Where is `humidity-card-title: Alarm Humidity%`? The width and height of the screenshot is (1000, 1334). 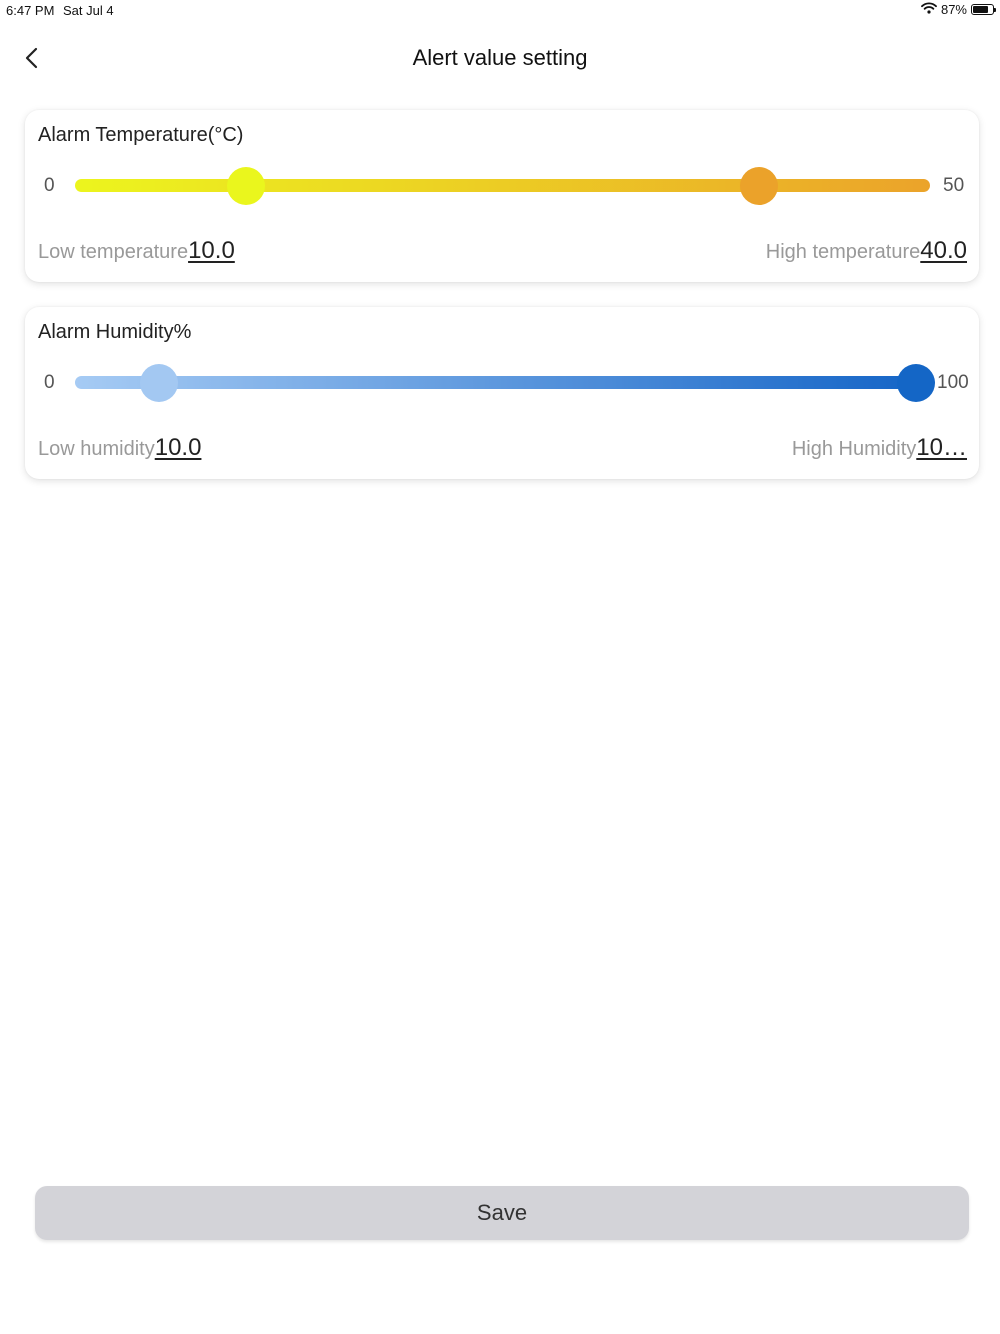 humidity-card-title: Alarm Humidity% is located at coordinates (115, 332).